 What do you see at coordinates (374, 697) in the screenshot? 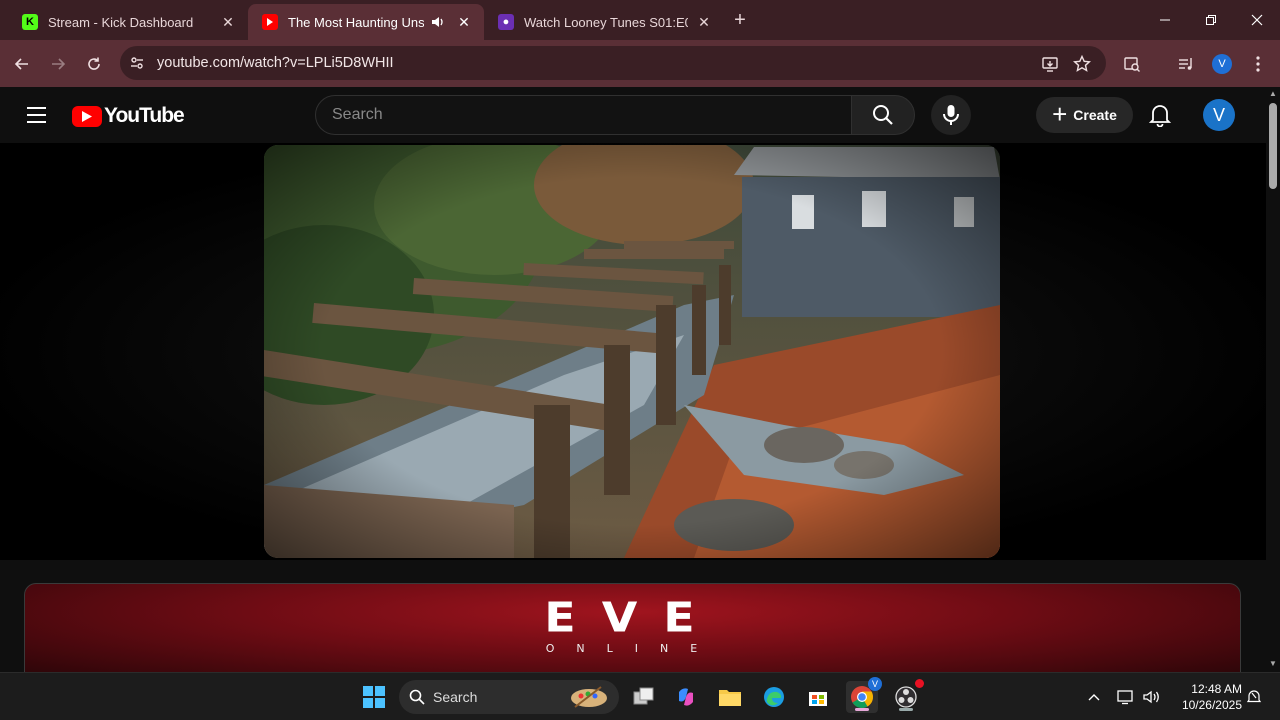
I see `start-menu-icon` at bounding box center [374, 697].